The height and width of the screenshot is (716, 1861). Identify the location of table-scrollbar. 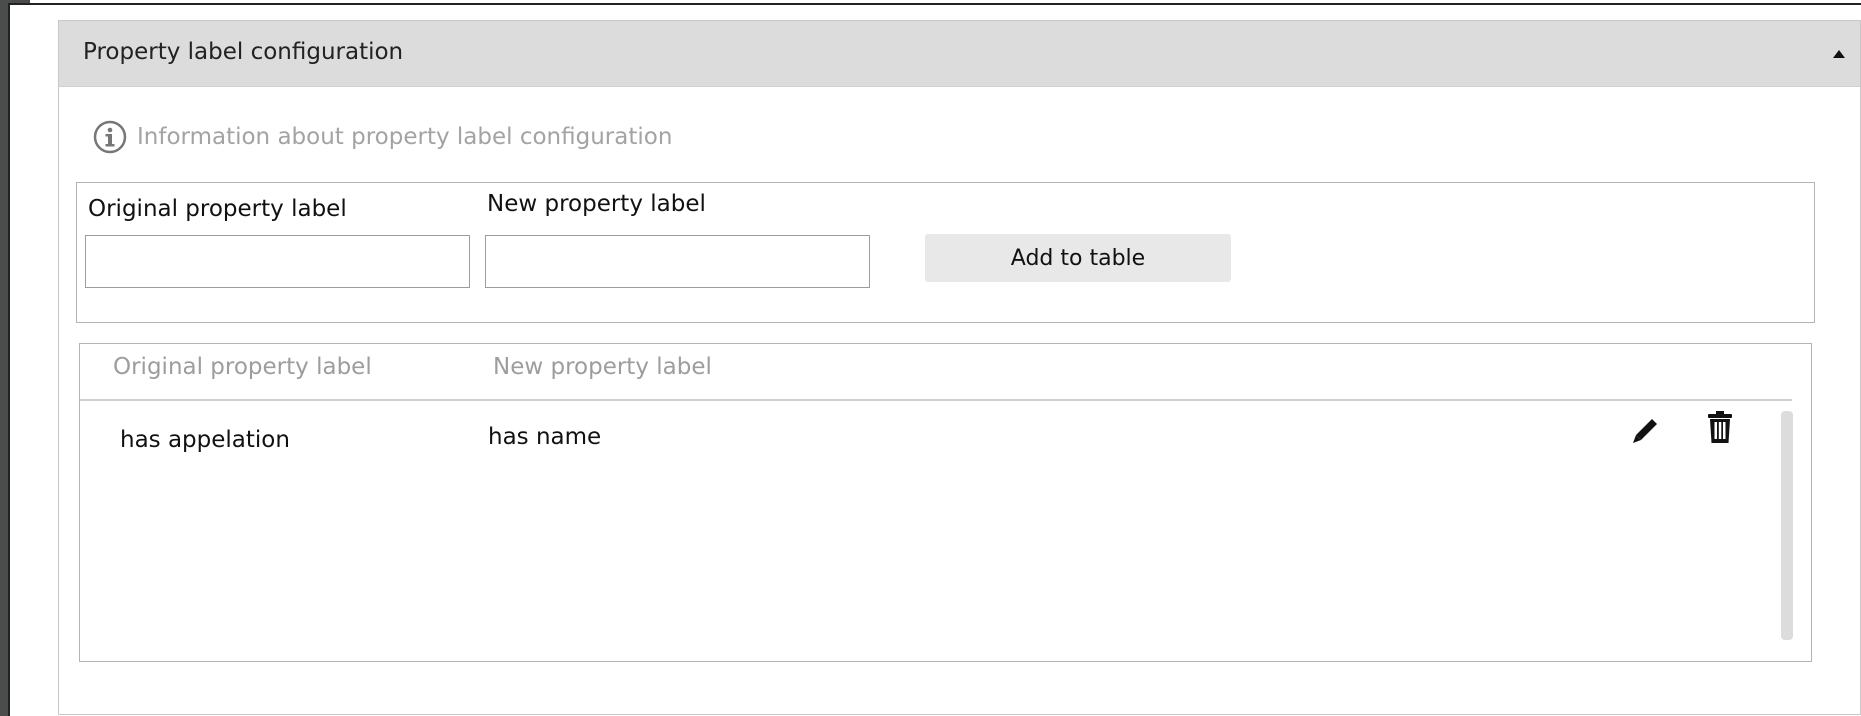
(1787, 525).